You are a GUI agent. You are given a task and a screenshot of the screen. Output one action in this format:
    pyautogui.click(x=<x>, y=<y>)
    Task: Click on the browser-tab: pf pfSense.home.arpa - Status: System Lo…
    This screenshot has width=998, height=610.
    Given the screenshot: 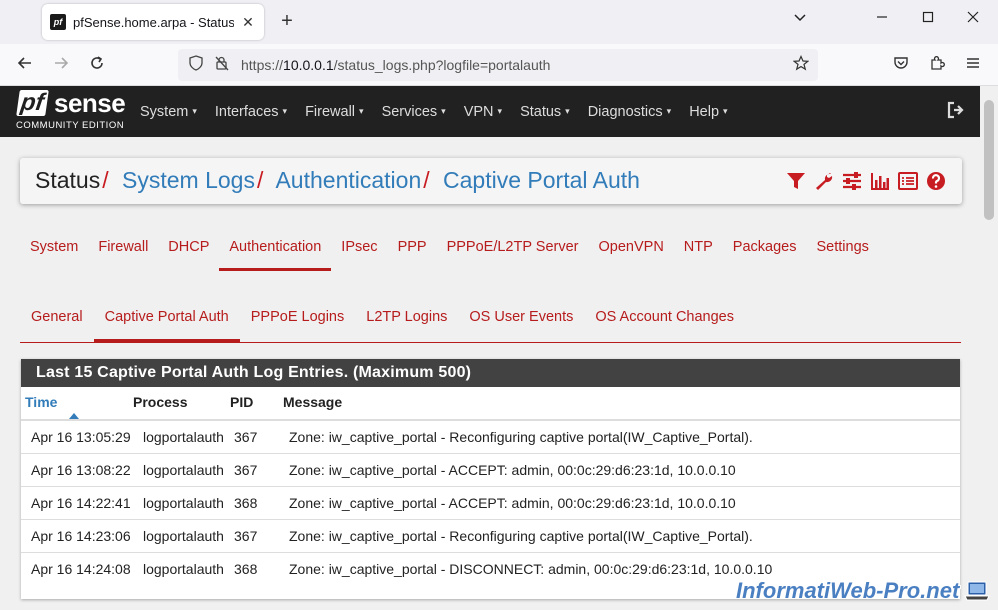 What is the action you would take?
    pyautogui.click(x=153, y=22)
    